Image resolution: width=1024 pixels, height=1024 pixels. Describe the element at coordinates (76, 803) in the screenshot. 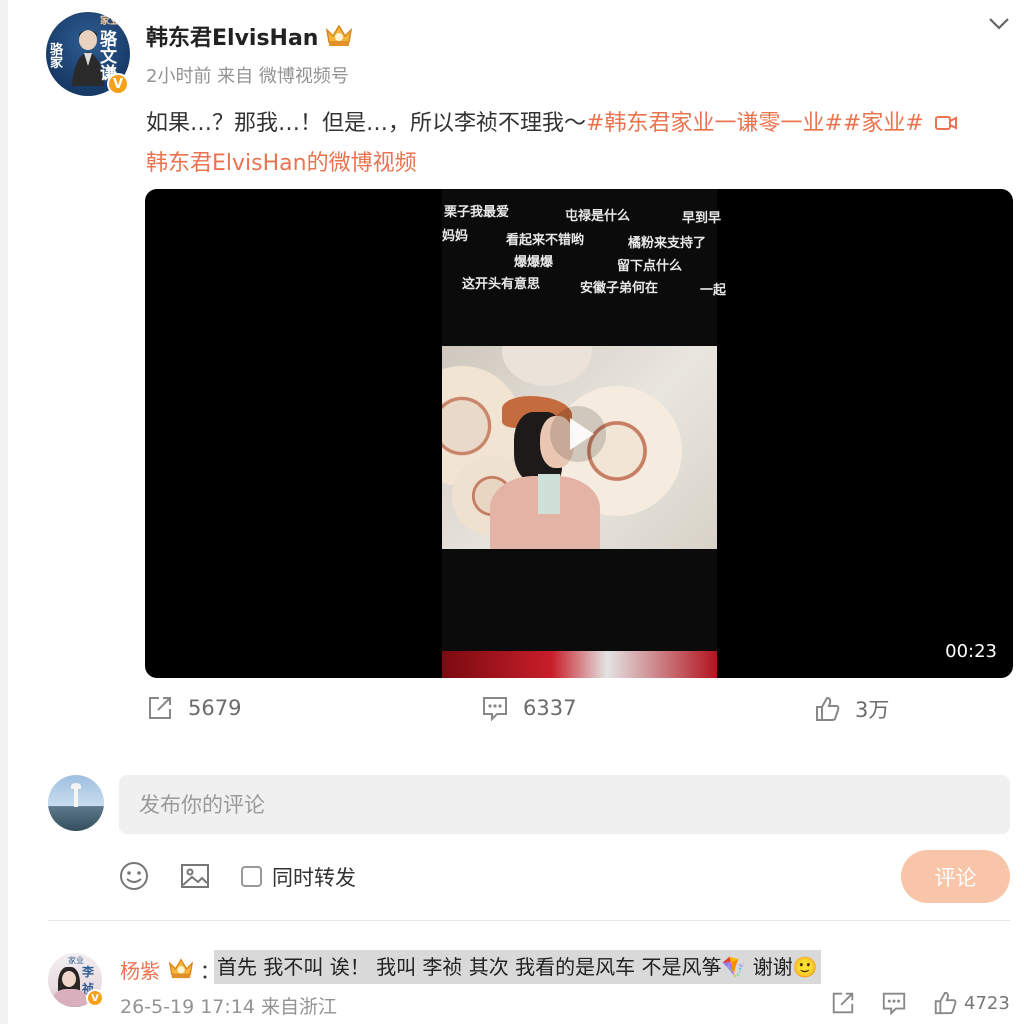

I see `my-avatar` at that location.